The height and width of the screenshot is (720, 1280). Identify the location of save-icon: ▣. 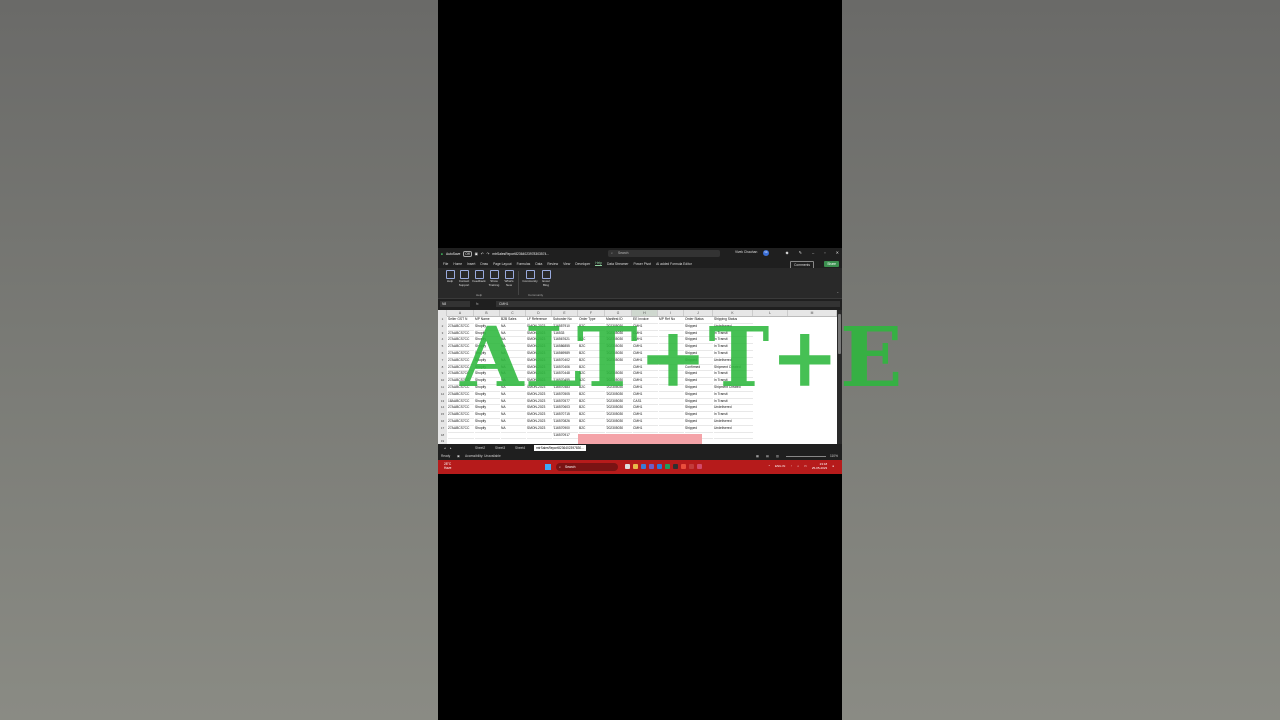
(476, 254).